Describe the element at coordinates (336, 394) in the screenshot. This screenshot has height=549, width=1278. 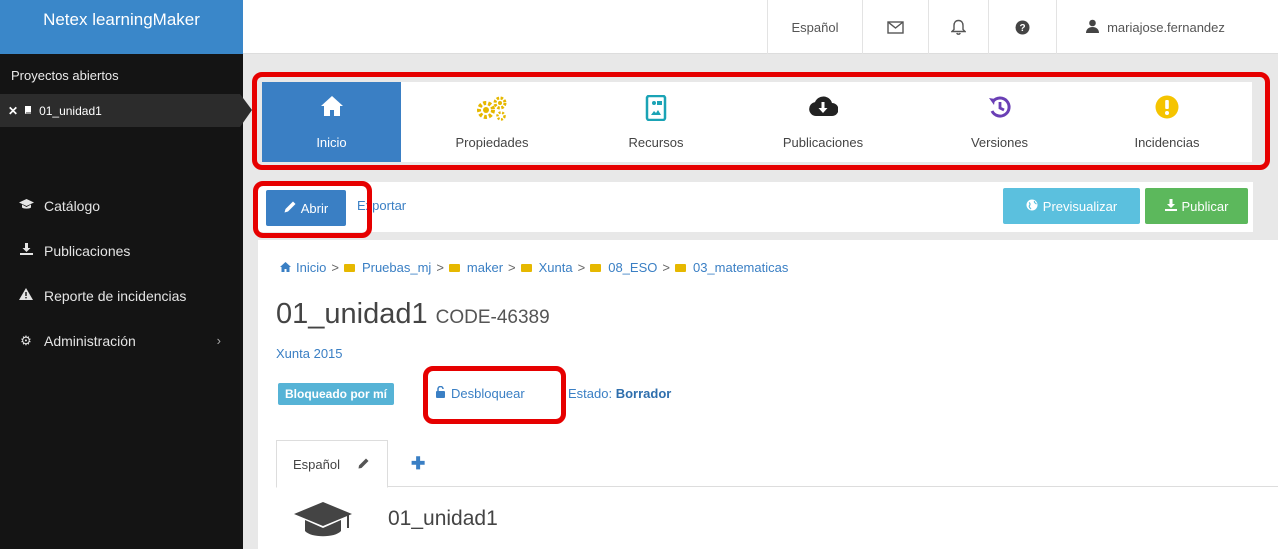
I see `lock-status-badge: Bloqueado por mí` at that location.